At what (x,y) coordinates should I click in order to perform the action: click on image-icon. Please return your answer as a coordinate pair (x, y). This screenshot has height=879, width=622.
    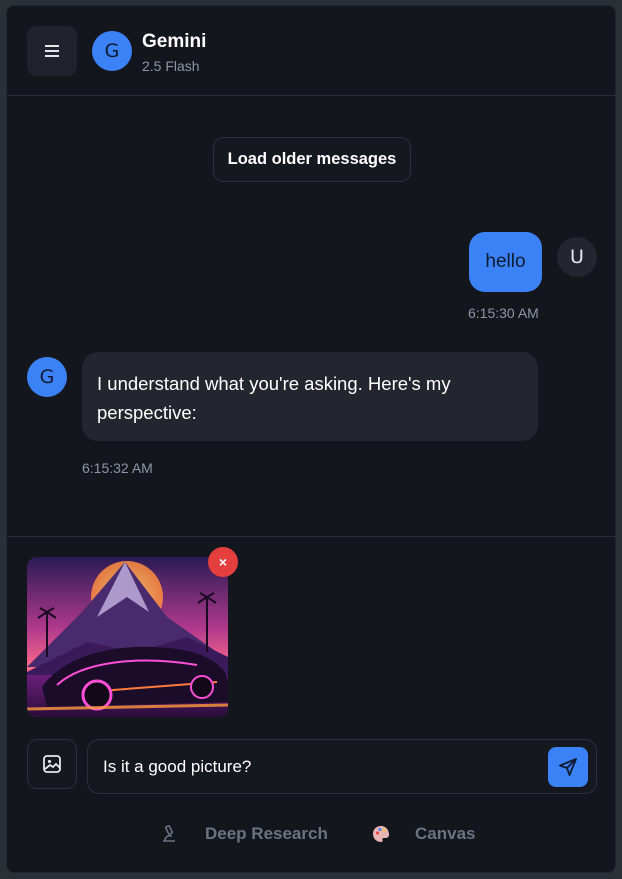
    Looking at the image, I should click on (52, 764).